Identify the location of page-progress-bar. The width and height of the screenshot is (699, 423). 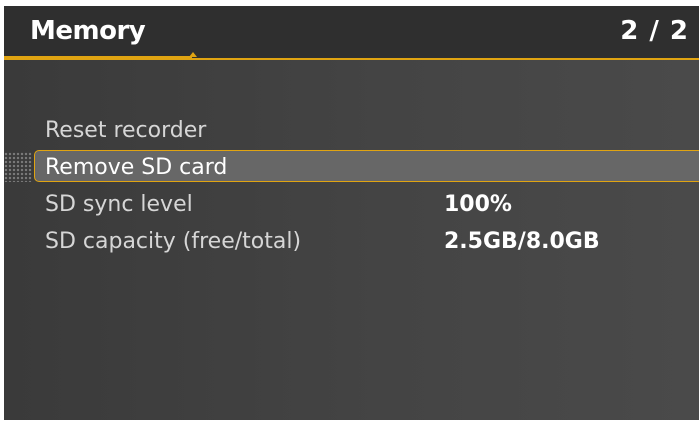
(98, 58).